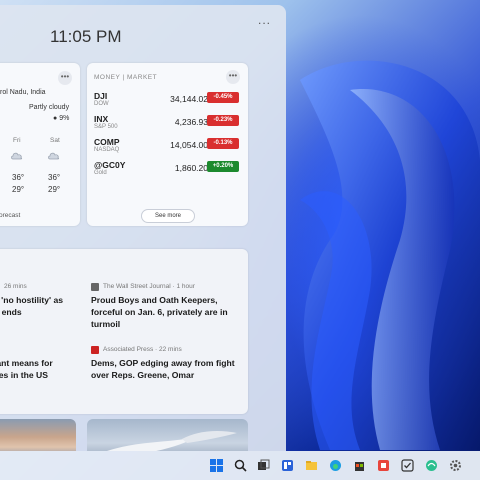 Image resolution: width=480 pixels, height=480 pixels. What do you see at coordinates (431, 465) in the screenshot?
I see `network-app-icon` at bounding box center [431, 465].